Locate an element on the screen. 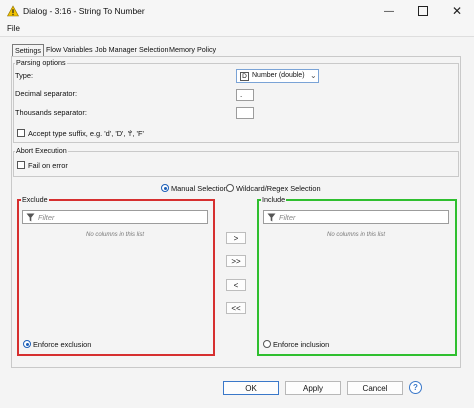 Image resolution: width=474 pixels, height=408 pixels. warning-icon is located at coordinates (13, 11).